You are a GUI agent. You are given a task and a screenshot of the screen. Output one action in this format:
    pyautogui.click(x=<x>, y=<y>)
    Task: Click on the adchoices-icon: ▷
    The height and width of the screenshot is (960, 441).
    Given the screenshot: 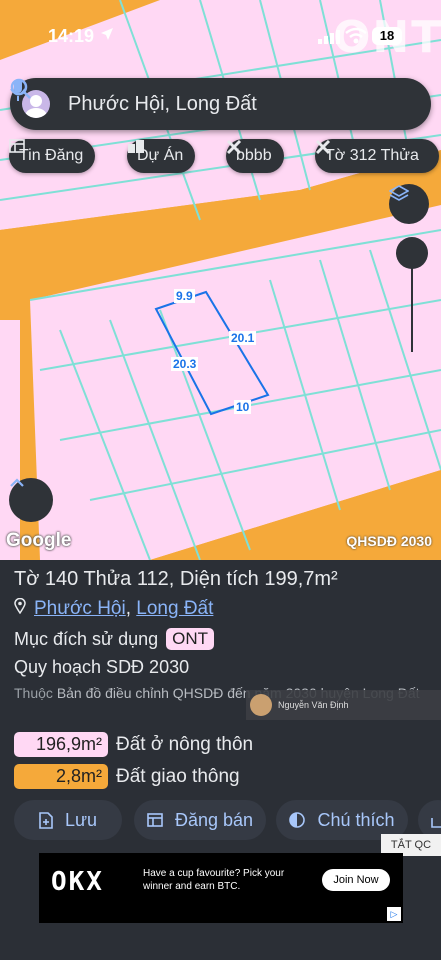 What is the action you would take?
    pyautogui.click(x=394, y=914)
    